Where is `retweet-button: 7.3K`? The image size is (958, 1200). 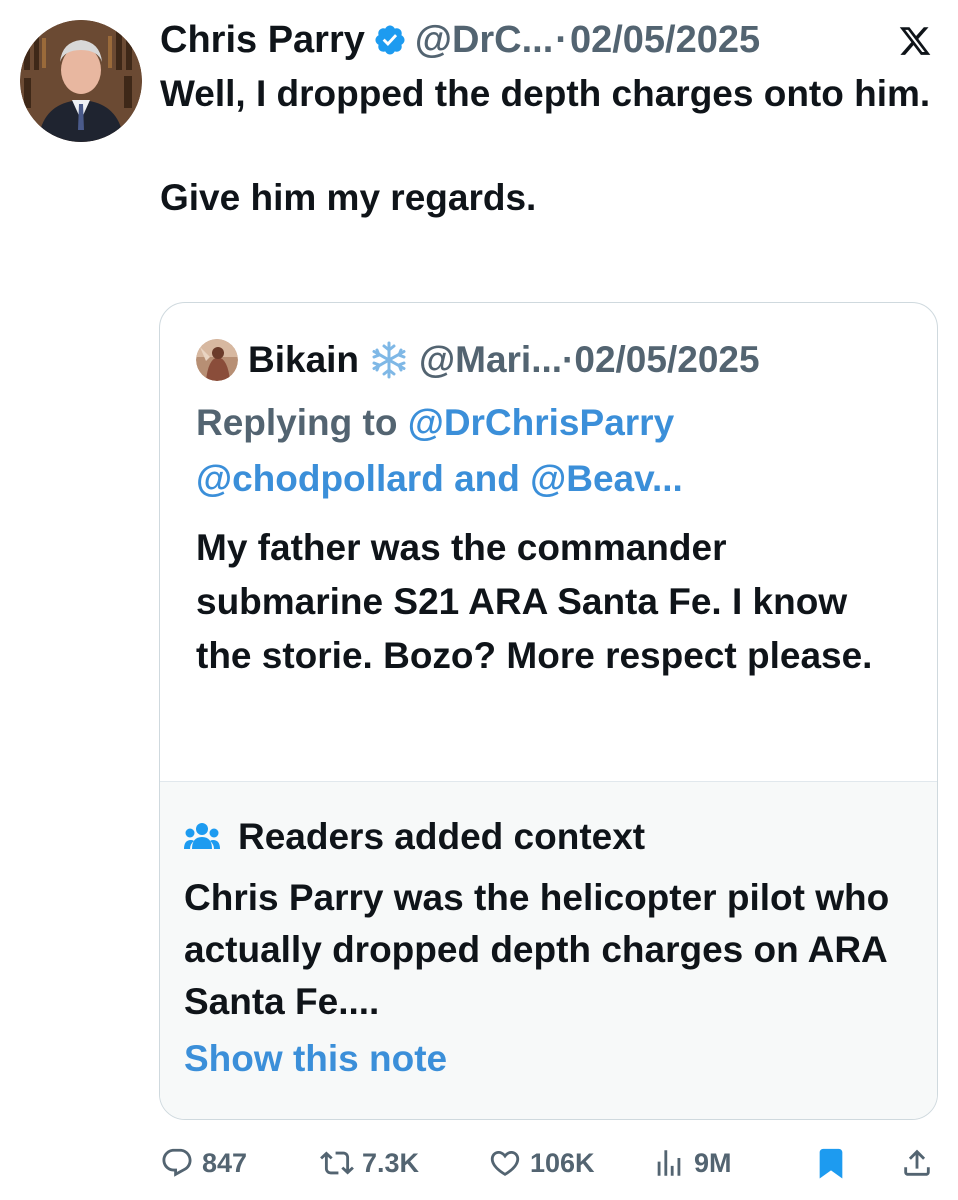 retweet-button: 7.3K is located at coordinates (369, 1163).